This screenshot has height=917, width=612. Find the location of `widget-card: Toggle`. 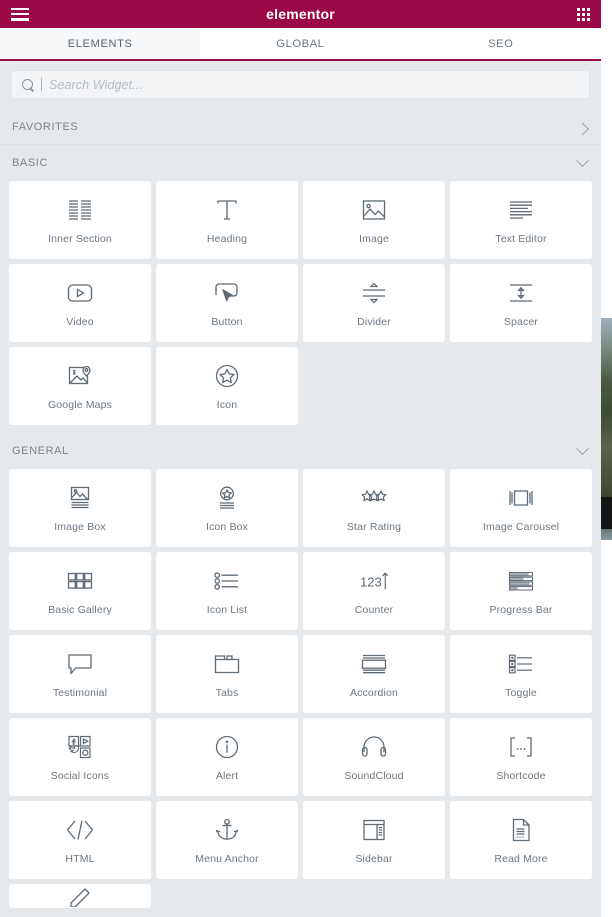

widget-card: Toggle is located at coordinates (521, 674).